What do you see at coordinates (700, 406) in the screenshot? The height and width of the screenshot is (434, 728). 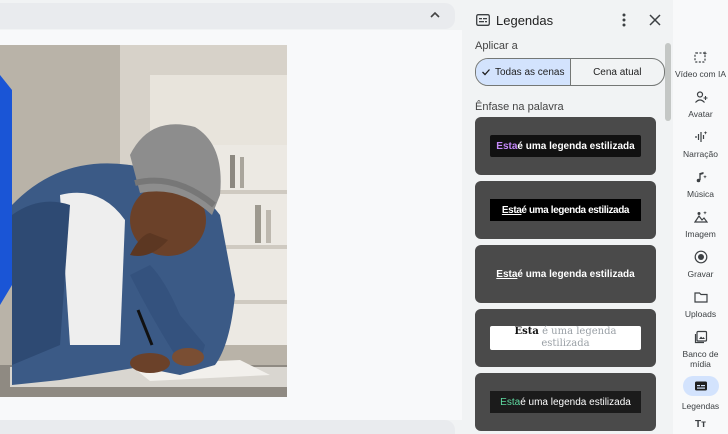 I see `rail-label: Legendas` at bounding box center [700, 406].